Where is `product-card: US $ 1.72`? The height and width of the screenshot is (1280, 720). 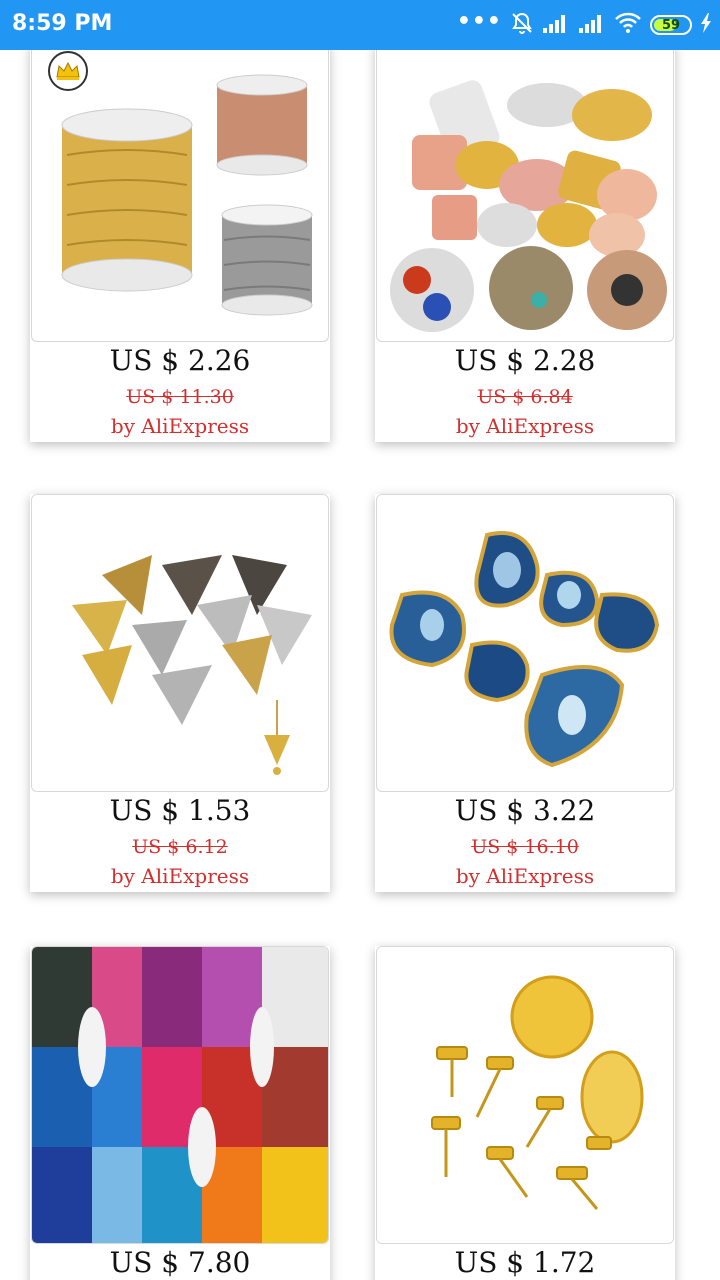 product-card: US $ 1.72 is located at coordinates (525, 1113).